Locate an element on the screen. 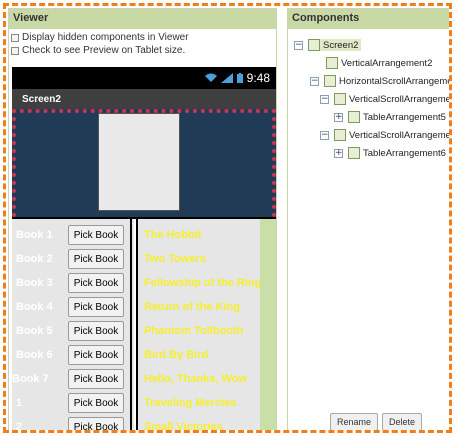 The height and width of the screenshot is (436, 455). hidden-components-label: Display hidden components in Viewer is located at coordinates (105, 37).